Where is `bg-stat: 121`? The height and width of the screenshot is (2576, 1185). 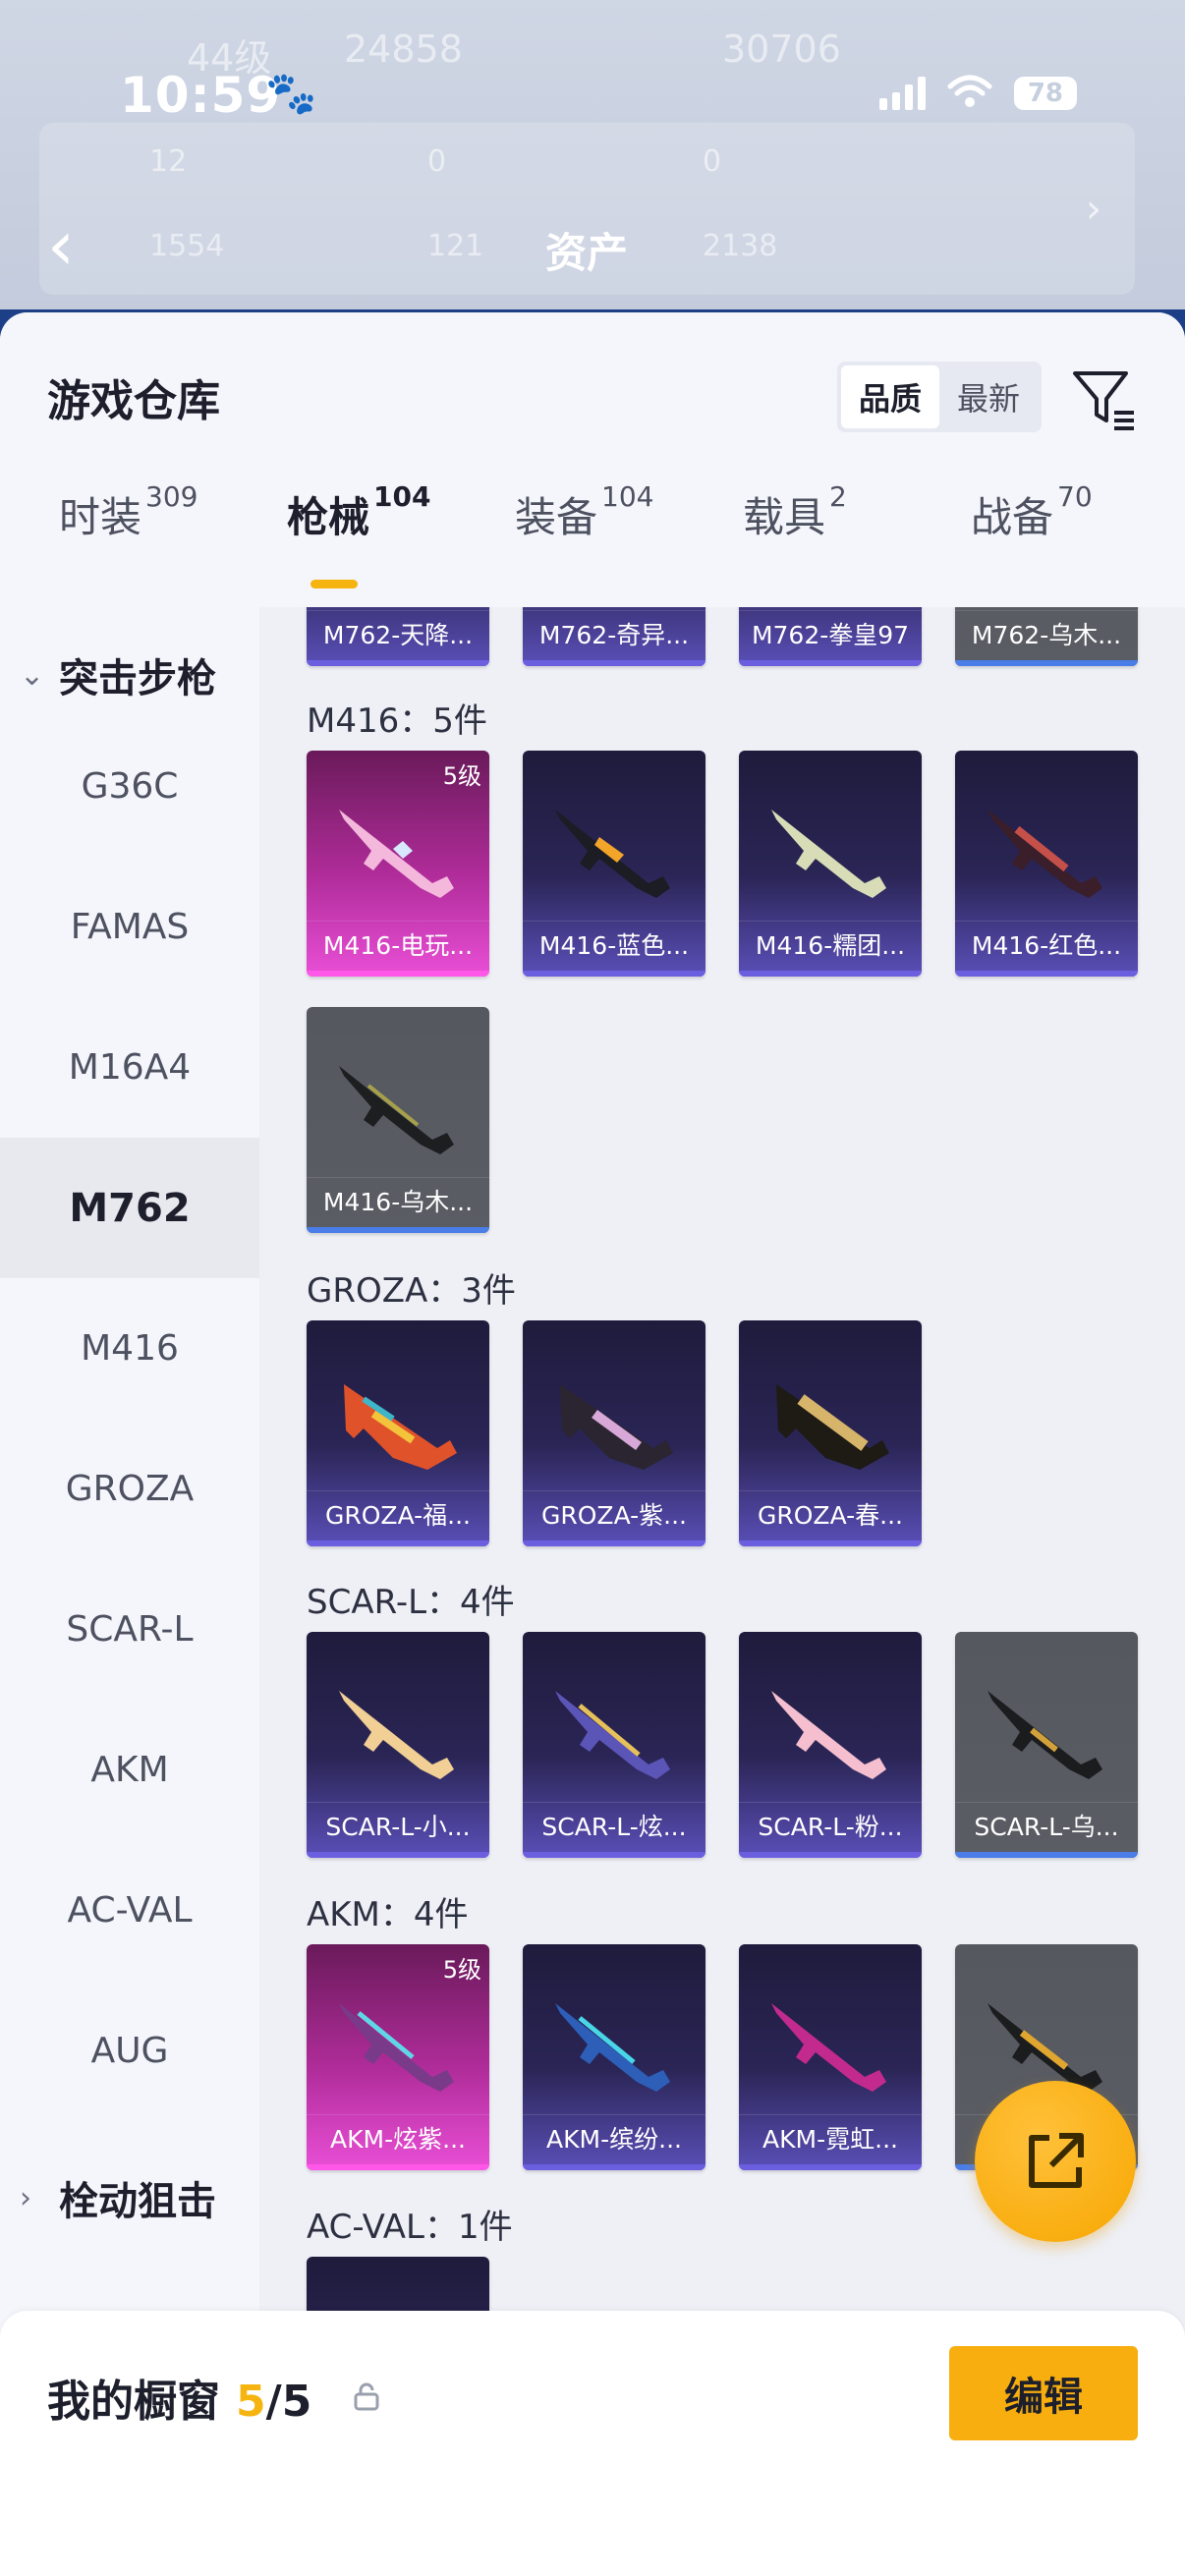 bg-stat: 121 is located at coordinates (456, 246).